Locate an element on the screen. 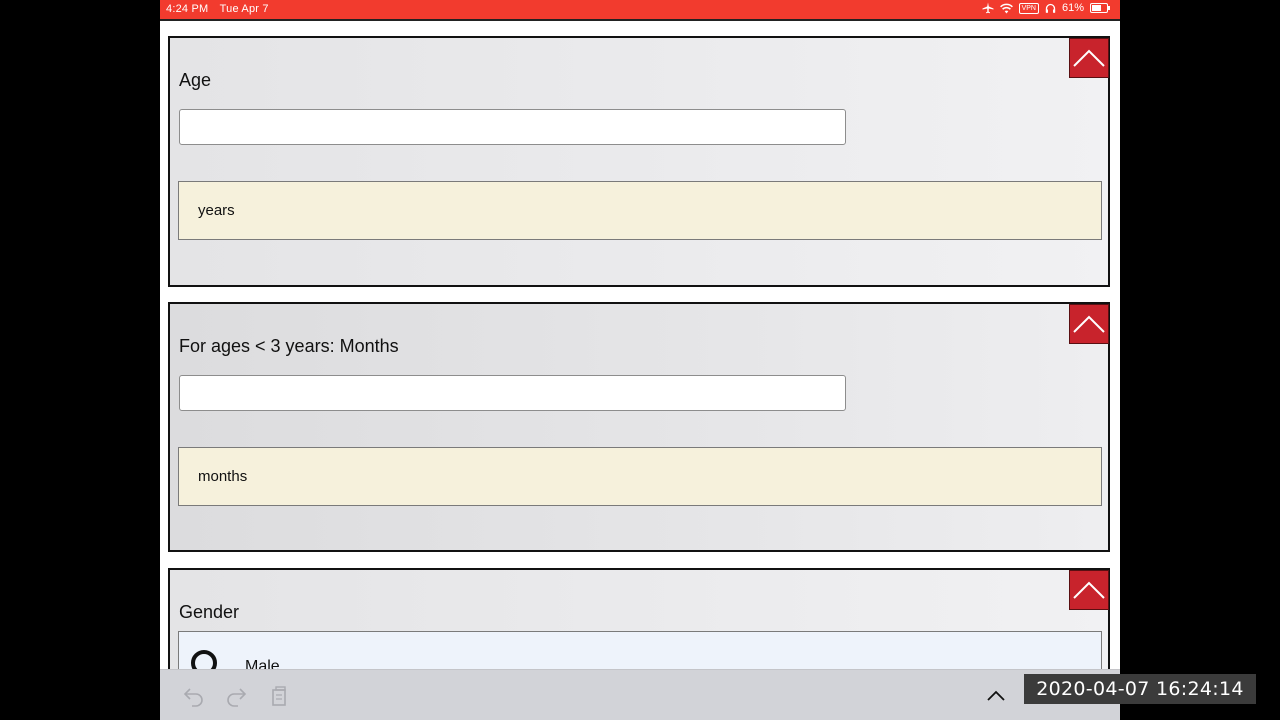 This screenshot has width=1280, height=720. keyboard-shortcut-bar is located at coordinates (640, 694).